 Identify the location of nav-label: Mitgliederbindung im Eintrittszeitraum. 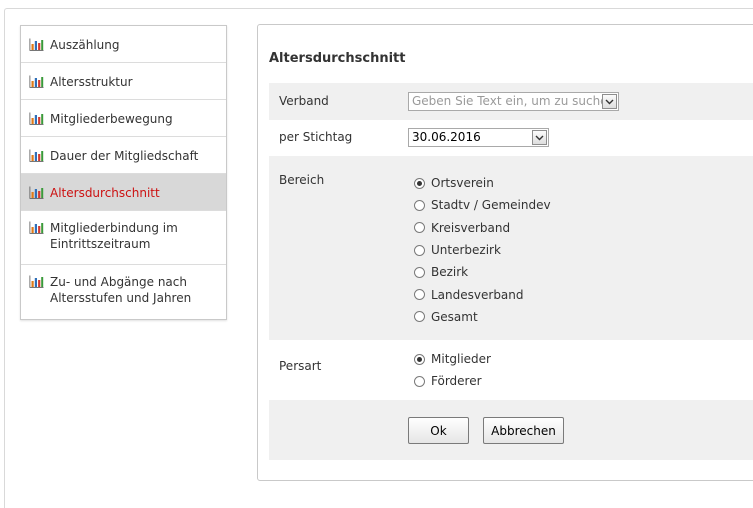
(114, 236).